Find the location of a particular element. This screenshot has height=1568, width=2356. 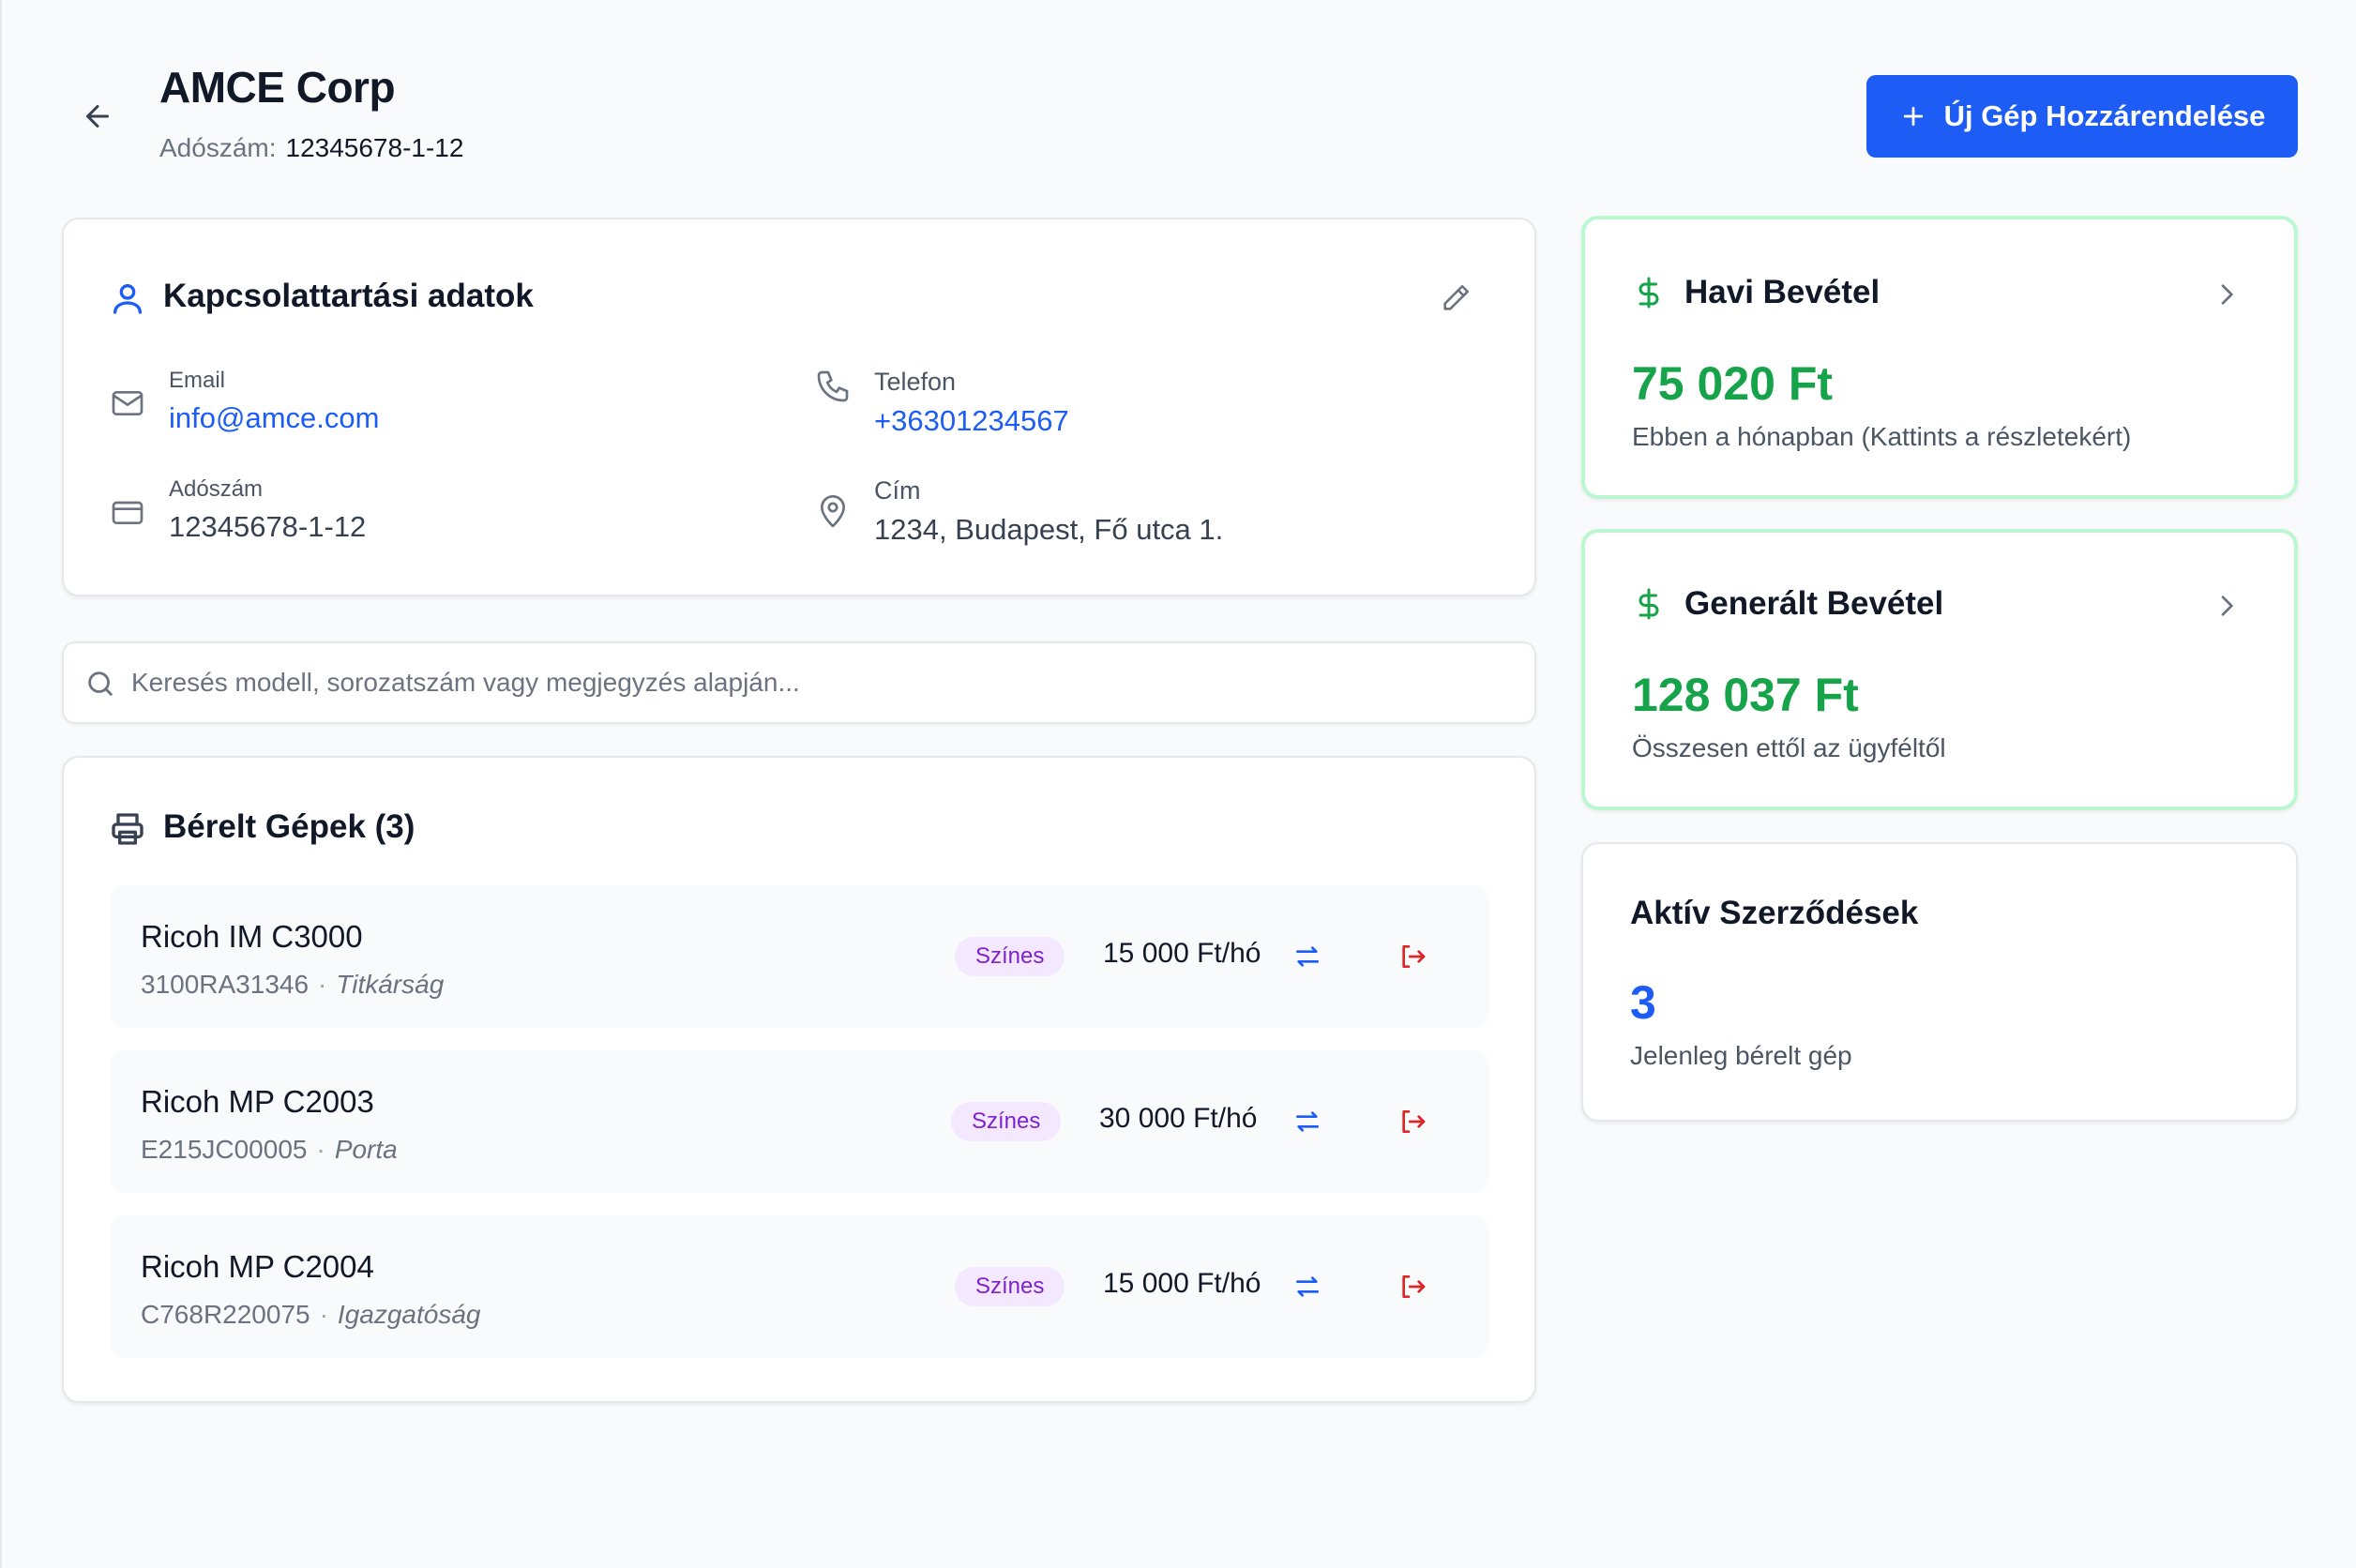

generated-revenue-title: Generált Bevétel is located at coordinates (1814, 603).